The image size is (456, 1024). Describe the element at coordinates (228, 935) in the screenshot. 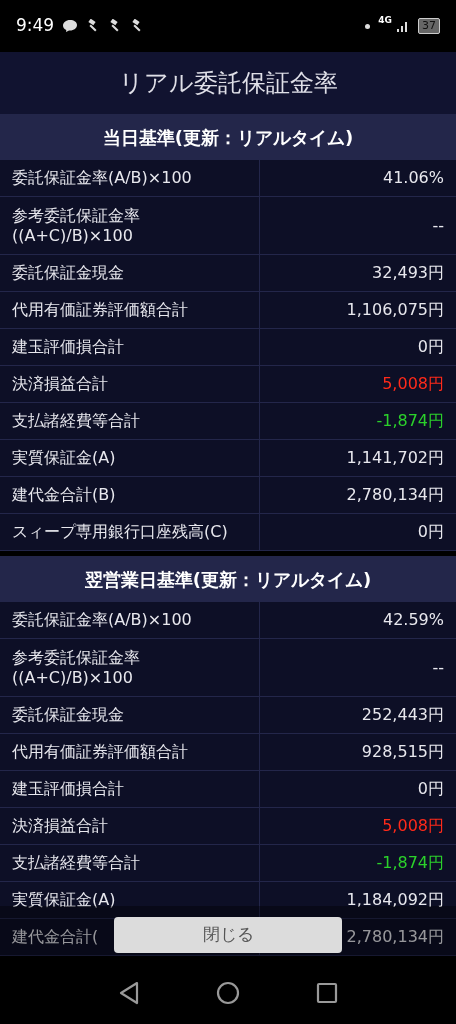

I see `close-button: 閉じる` at that location.